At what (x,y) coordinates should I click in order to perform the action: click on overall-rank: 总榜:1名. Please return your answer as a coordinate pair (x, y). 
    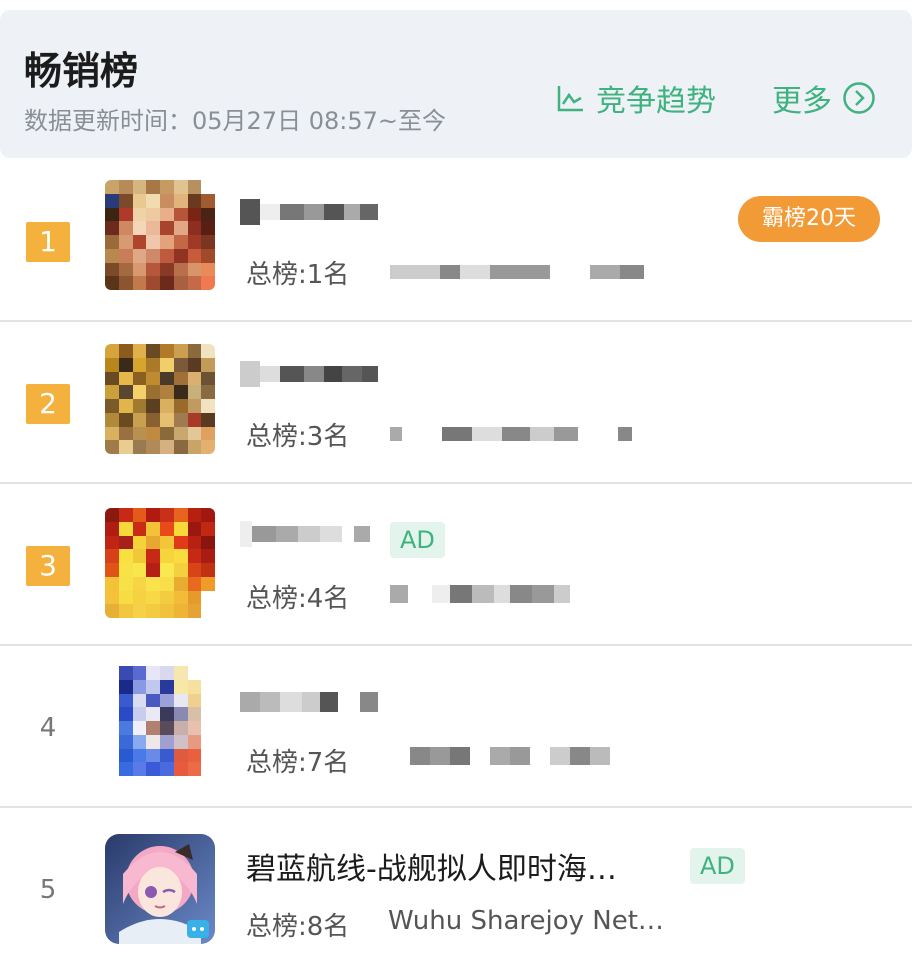
    Looking at the image, I should click on (298, 275).